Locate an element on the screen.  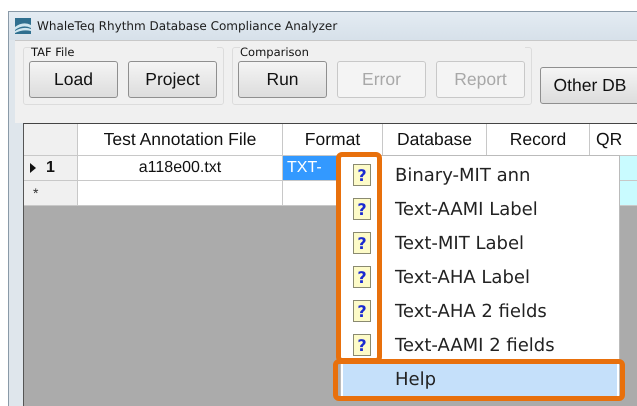
toolbar-button: Project is located at coordinates (172, 79).